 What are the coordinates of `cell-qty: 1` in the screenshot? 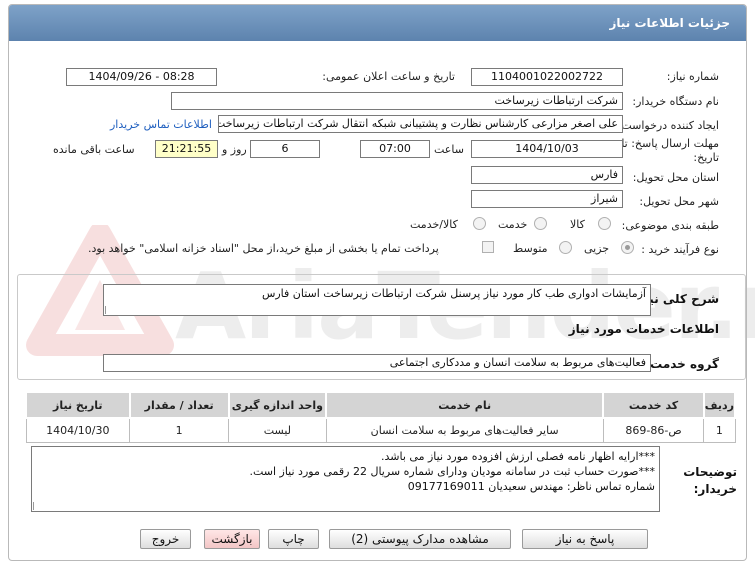 It's located at (179, 430).